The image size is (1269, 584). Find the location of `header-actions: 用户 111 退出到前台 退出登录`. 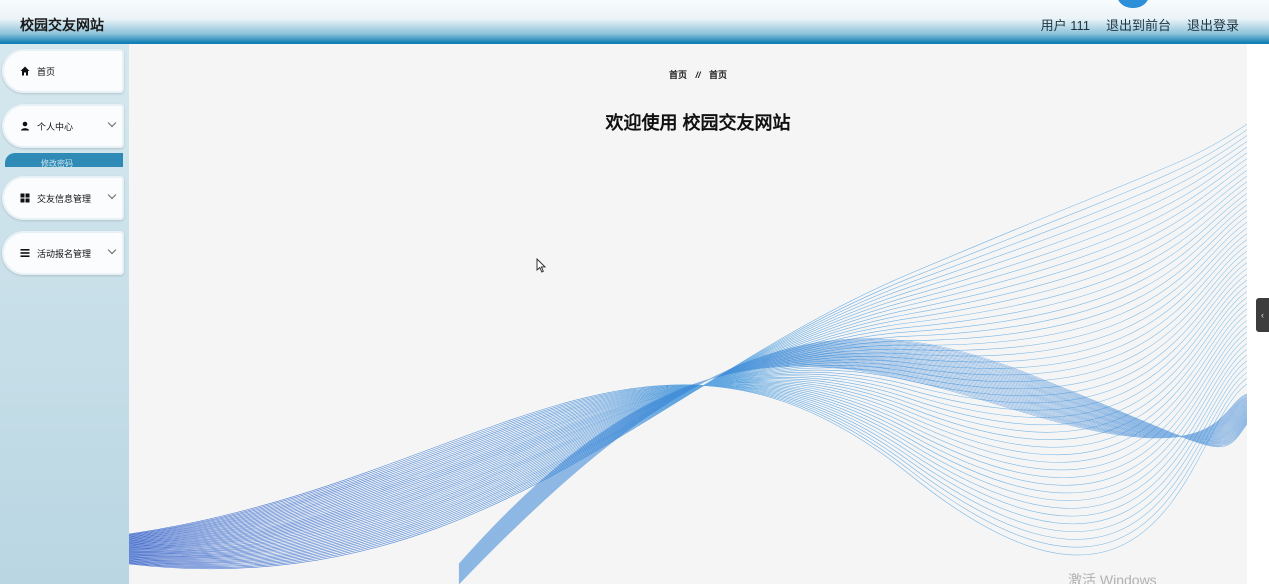

header-actions: 用户 111 退出到前台 退出登录 is located at coordinates (1140, 24).